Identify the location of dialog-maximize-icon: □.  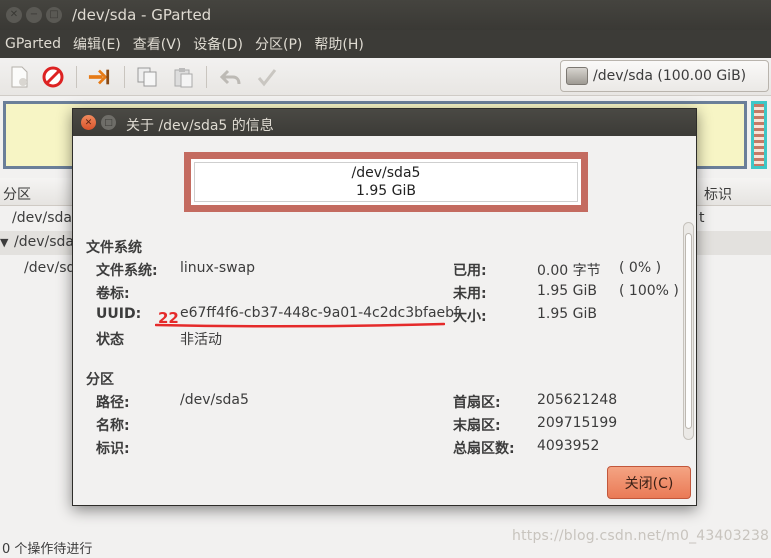
(108, 122).